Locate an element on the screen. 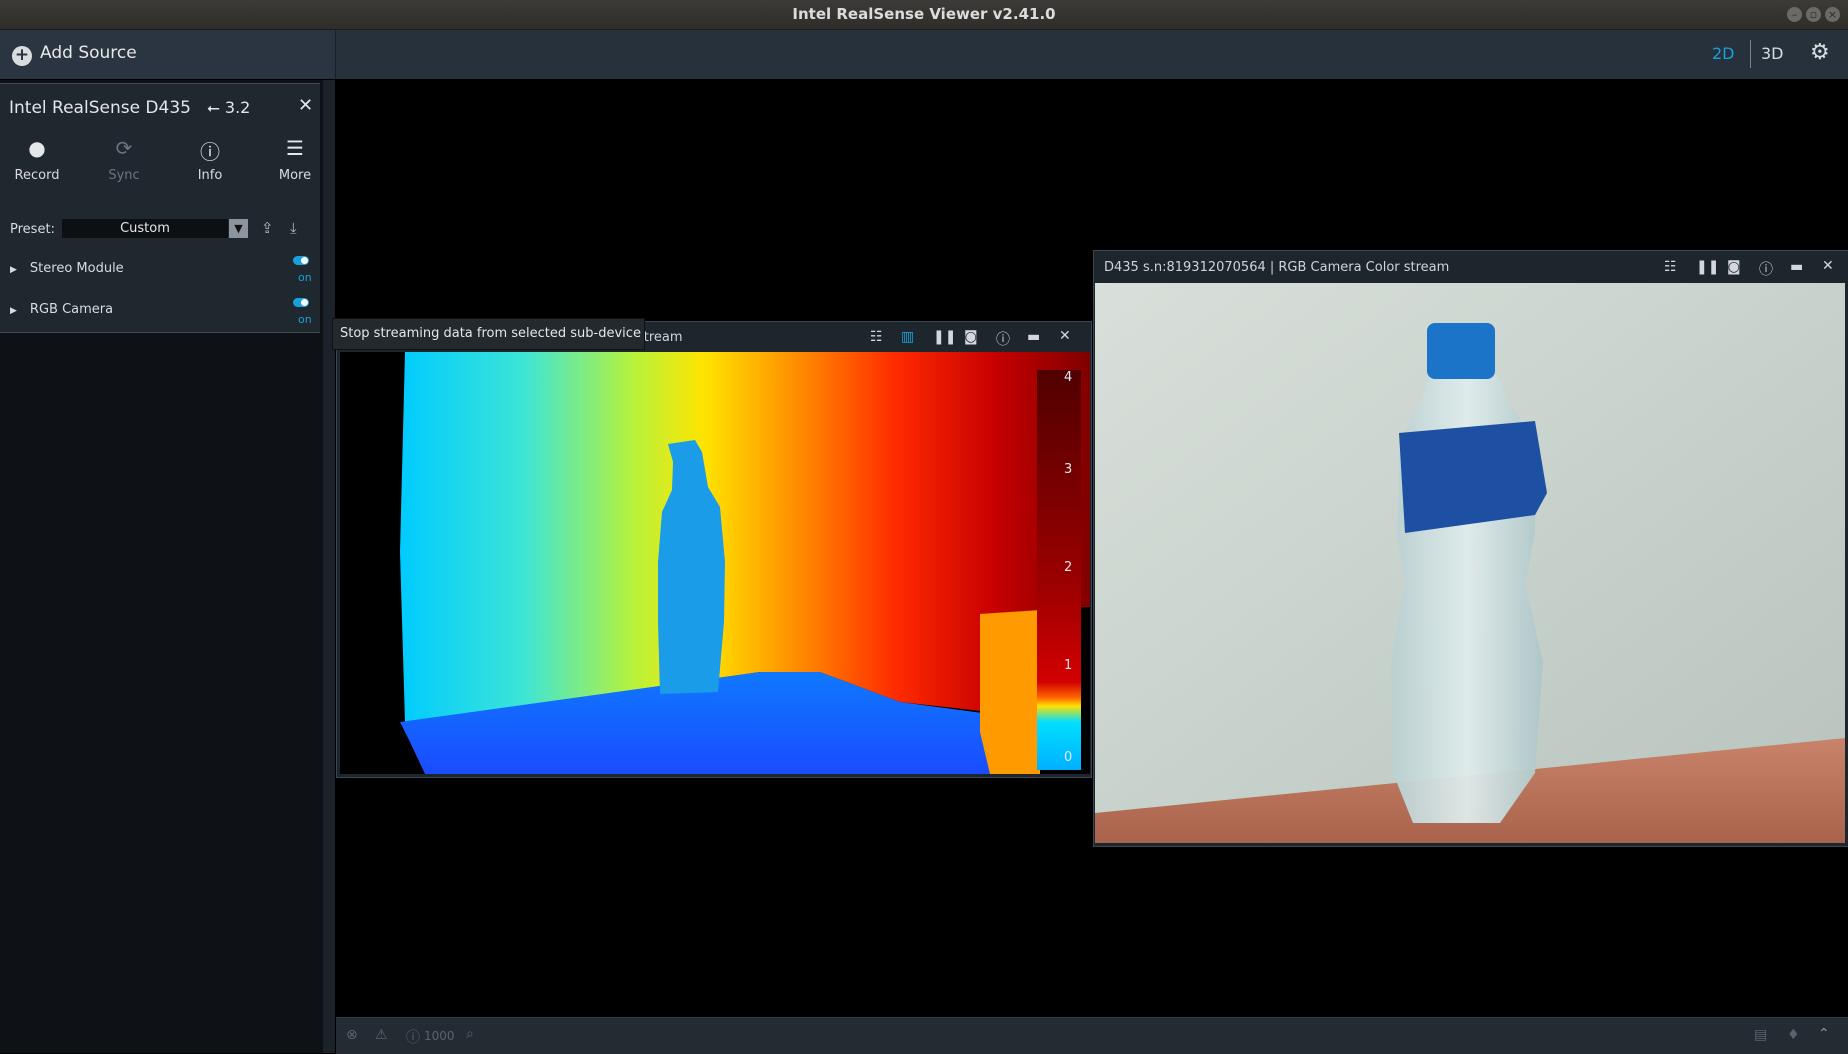 The width and height of the screenshot is (1848, 1054). stereo-module-row: ▶ Stereo Module is located at coordinates (67, 268).